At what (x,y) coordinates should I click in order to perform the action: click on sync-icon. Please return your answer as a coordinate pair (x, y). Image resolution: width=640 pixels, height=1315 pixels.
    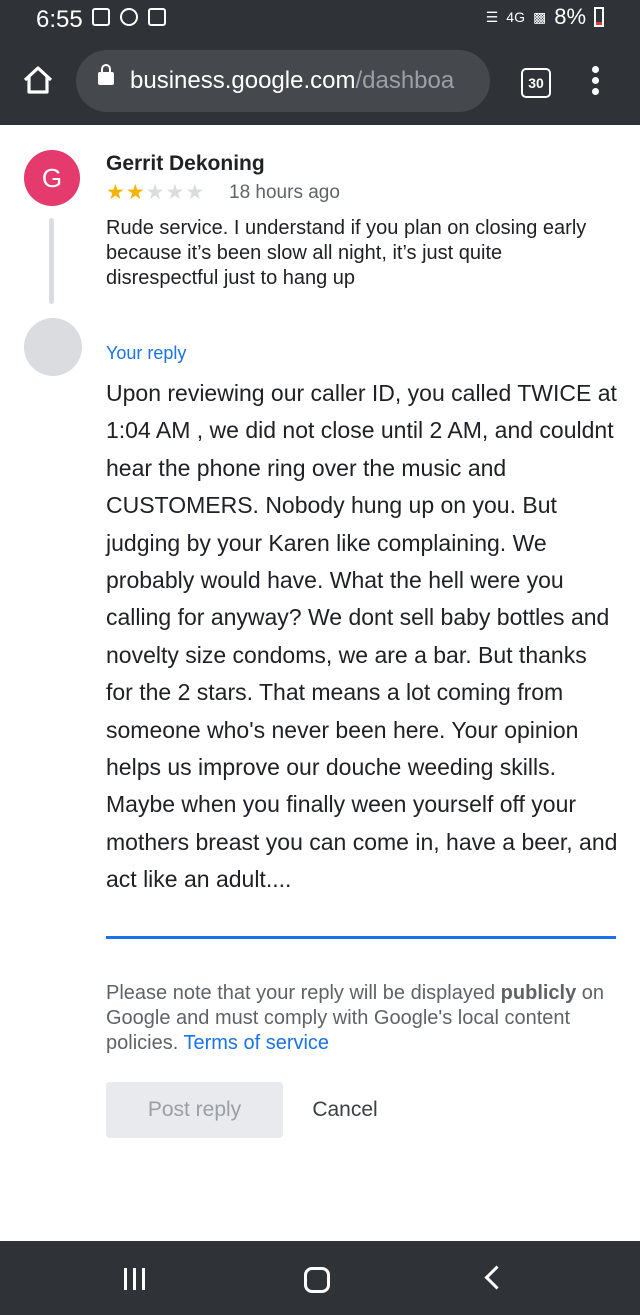
    Looking at the image, I should click on (129, 17).